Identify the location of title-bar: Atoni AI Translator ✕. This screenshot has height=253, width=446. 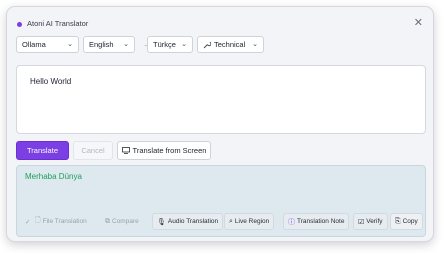
(220, 20).